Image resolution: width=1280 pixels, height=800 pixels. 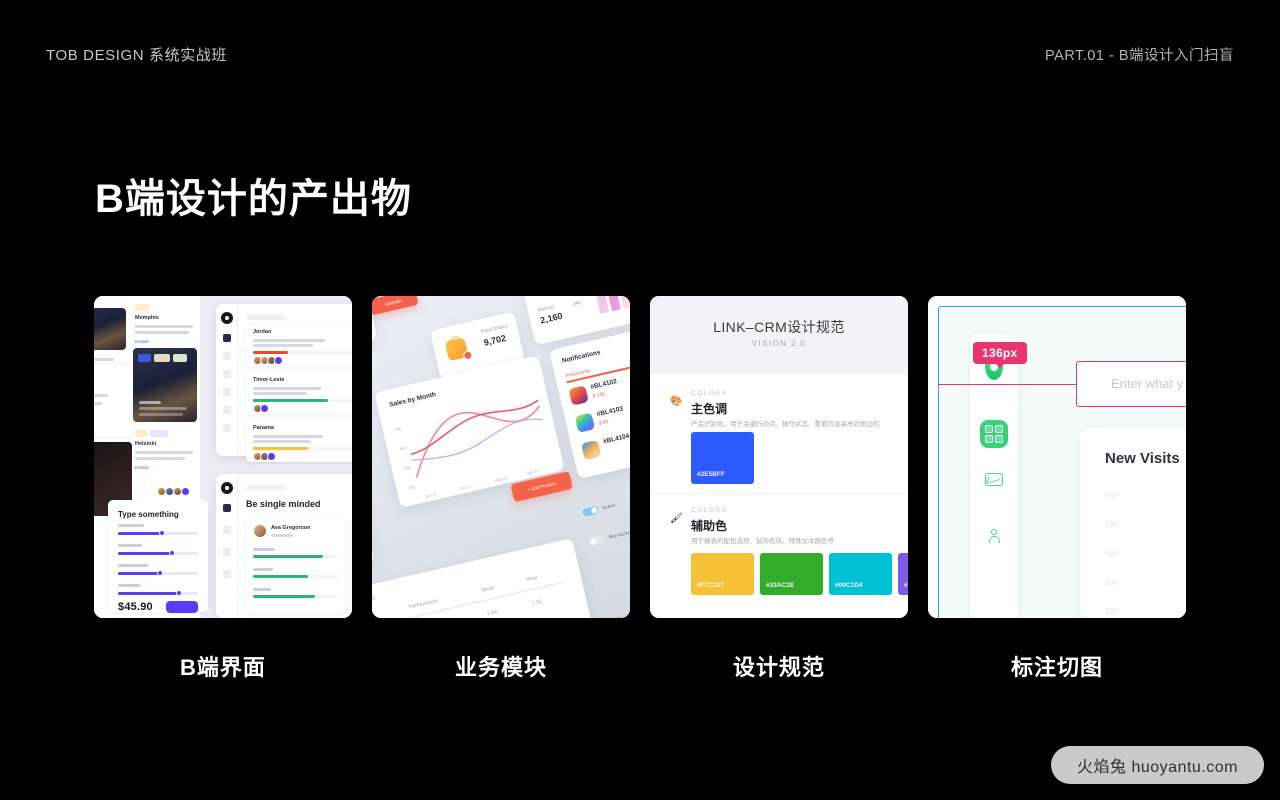 What do you see at coordinates (590, 511) in the screenshot?
I see `toggle-active` at bounding box center [590, 511].